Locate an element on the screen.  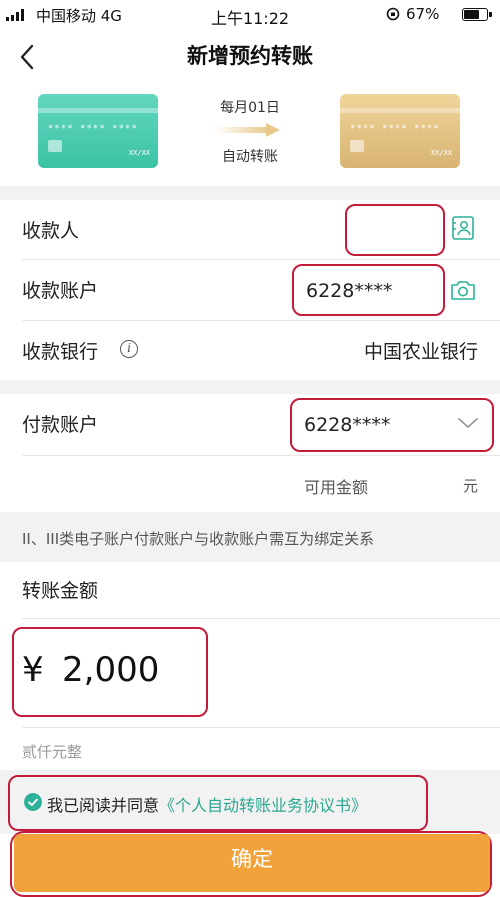
rotation-lock-icon is located at coordinates (393, 14).